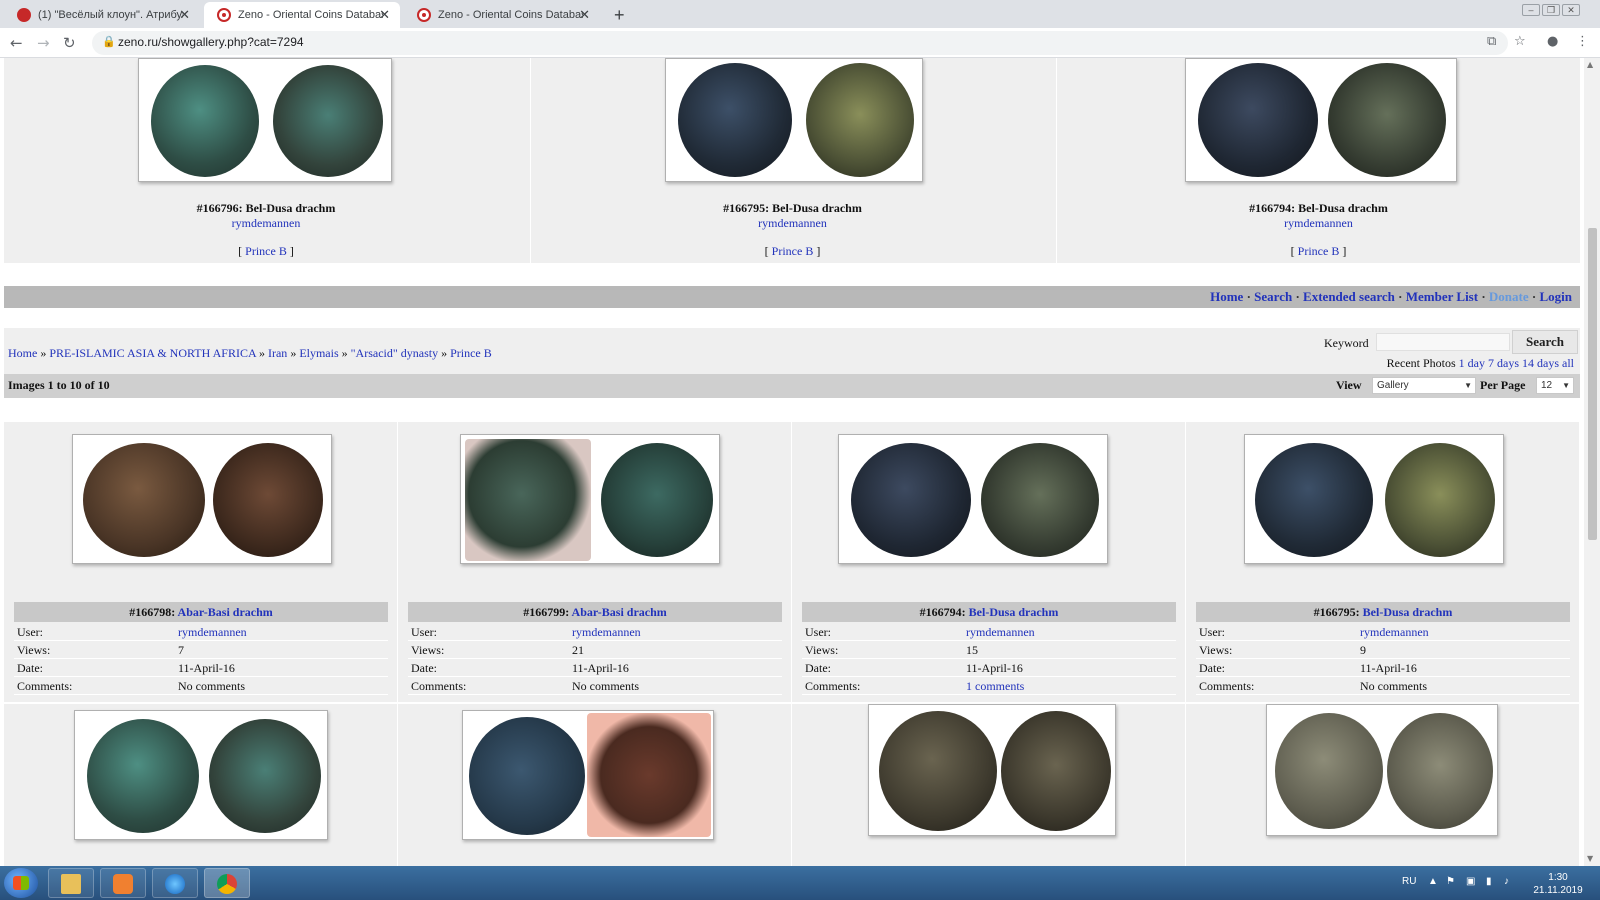  Describe the element at coordinates (1424, 385) in the screenshot. I see `view-select: Gallery ▼` at that location.